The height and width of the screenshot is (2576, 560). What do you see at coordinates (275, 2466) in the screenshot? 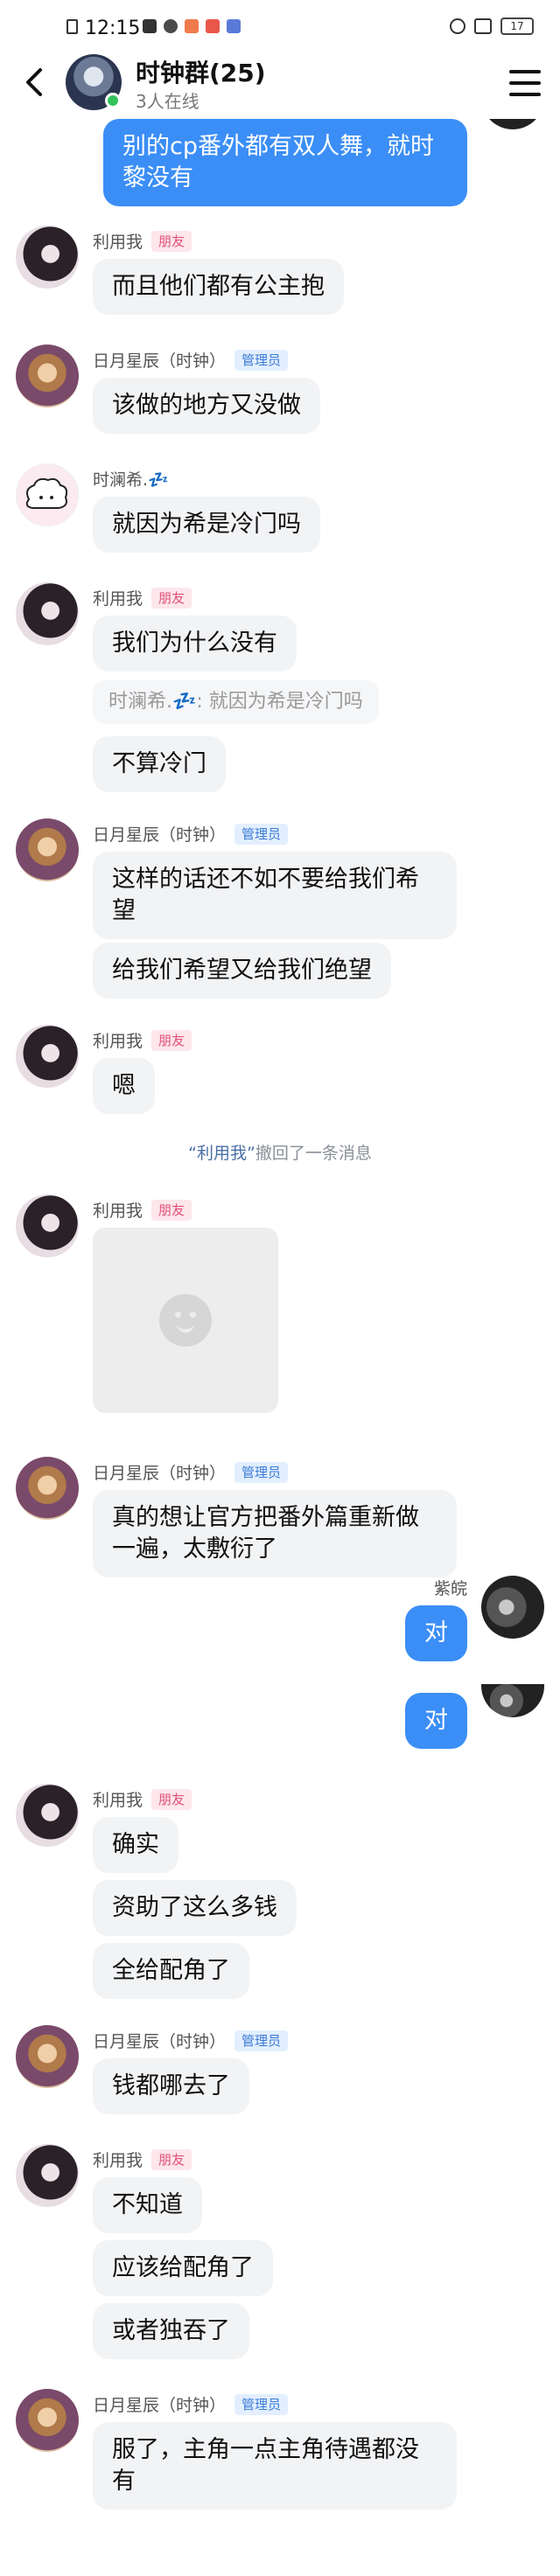
I see `message-bubble: 服了，主角一点主角待遇都没有` at bounding box center [275, 2466].